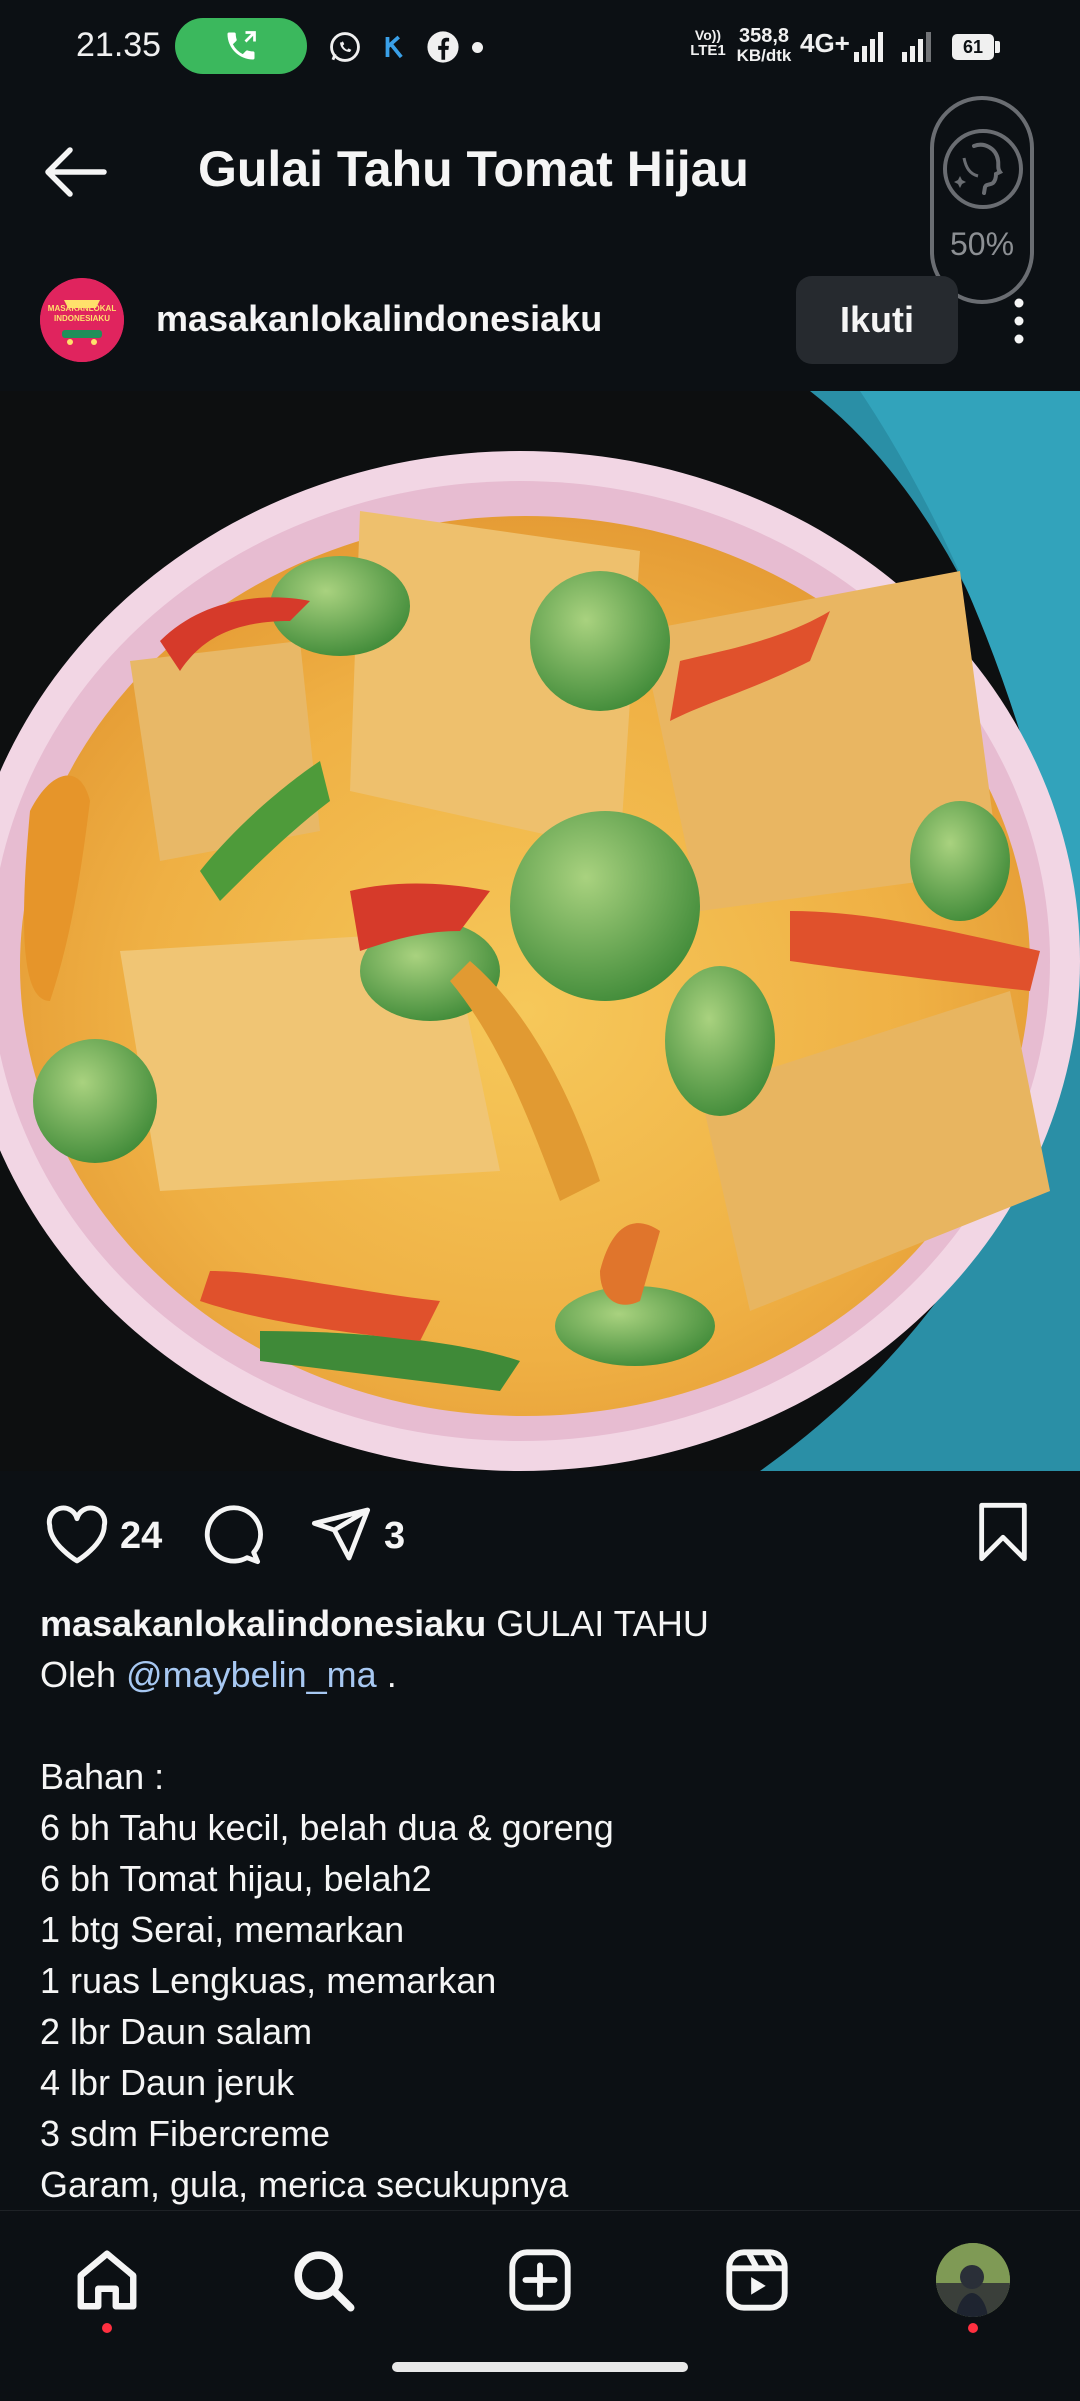 The width and height of the screenshot is (1080, 2401). I want to click on phone-icon, so click(241, 45).